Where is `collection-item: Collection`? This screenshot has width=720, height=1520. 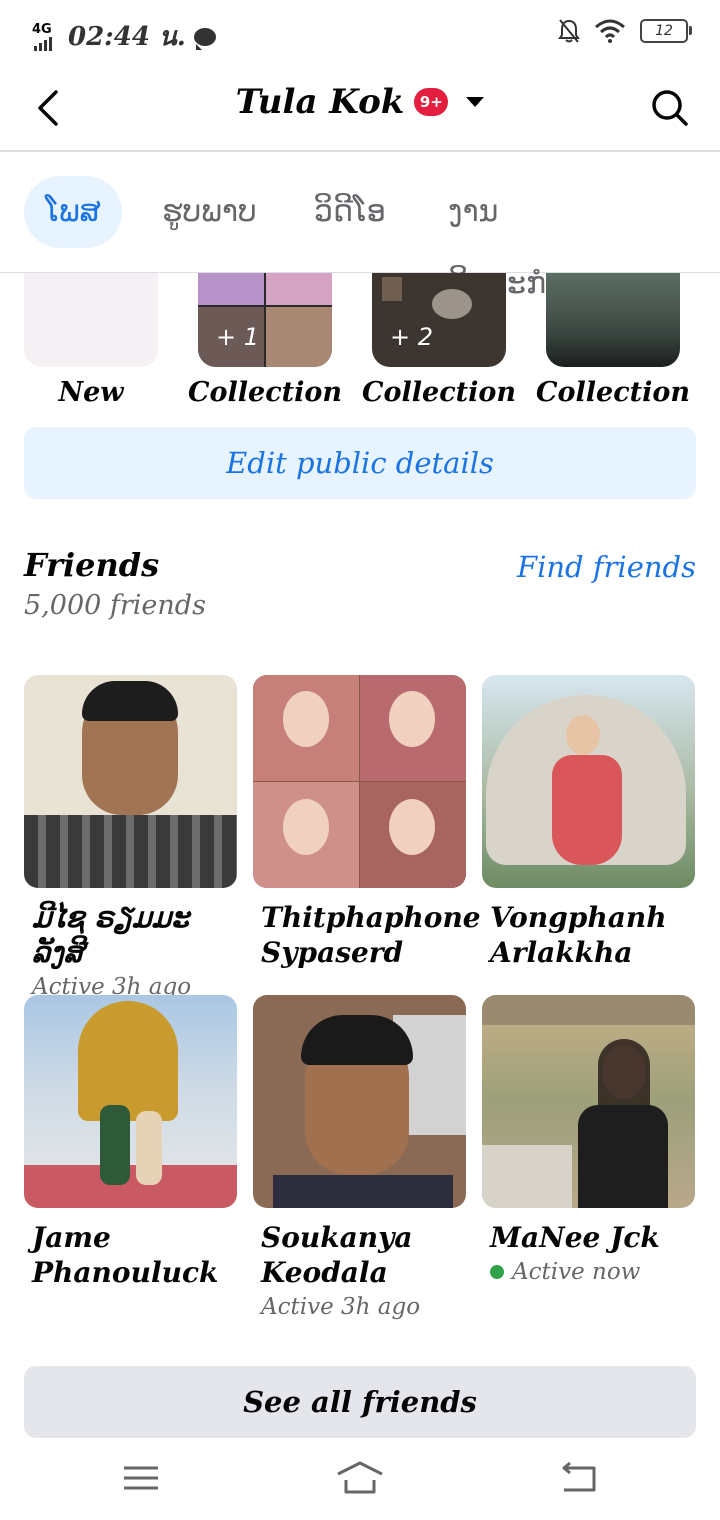 collection-item: Collection is located at coordinates (613, 340).